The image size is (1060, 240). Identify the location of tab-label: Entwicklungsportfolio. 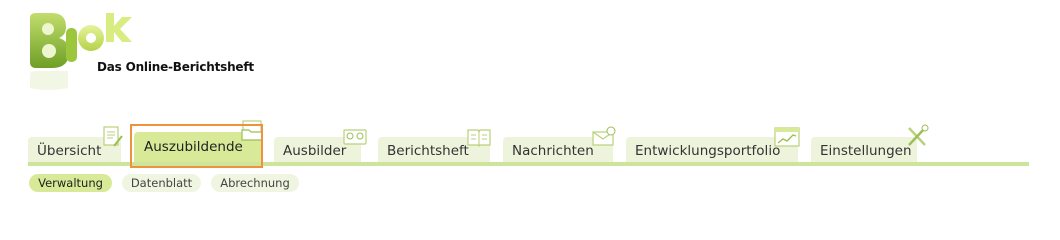
(708, 151).